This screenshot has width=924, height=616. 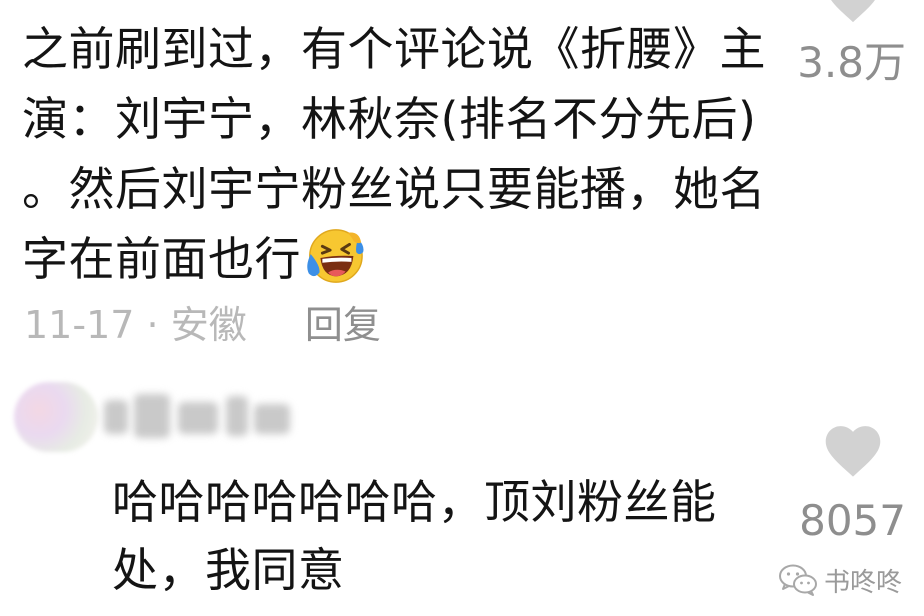 I want to click on laughing-crying-face-icon, so click(x=335, y=256).